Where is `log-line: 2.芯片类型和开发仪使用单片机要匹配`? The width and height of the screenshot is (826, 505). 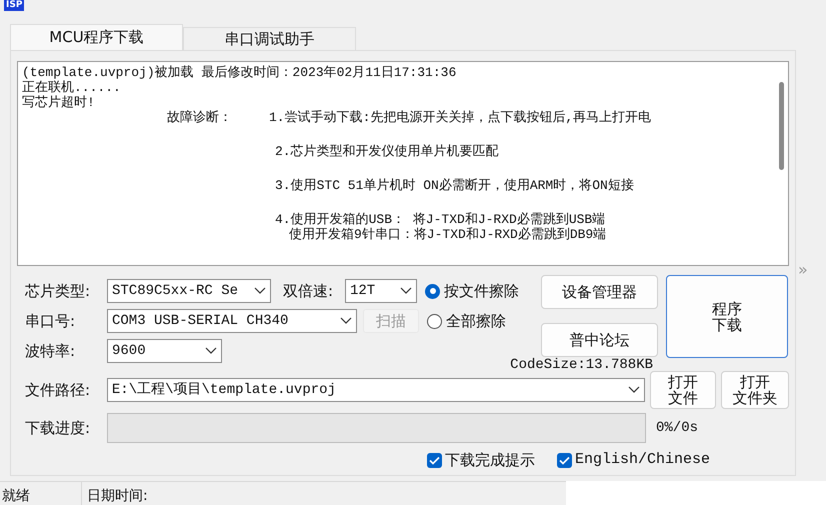 log-line: 2.芯片类型和开发仪使用单片机要匹配 is located at coordinates (387, 151).